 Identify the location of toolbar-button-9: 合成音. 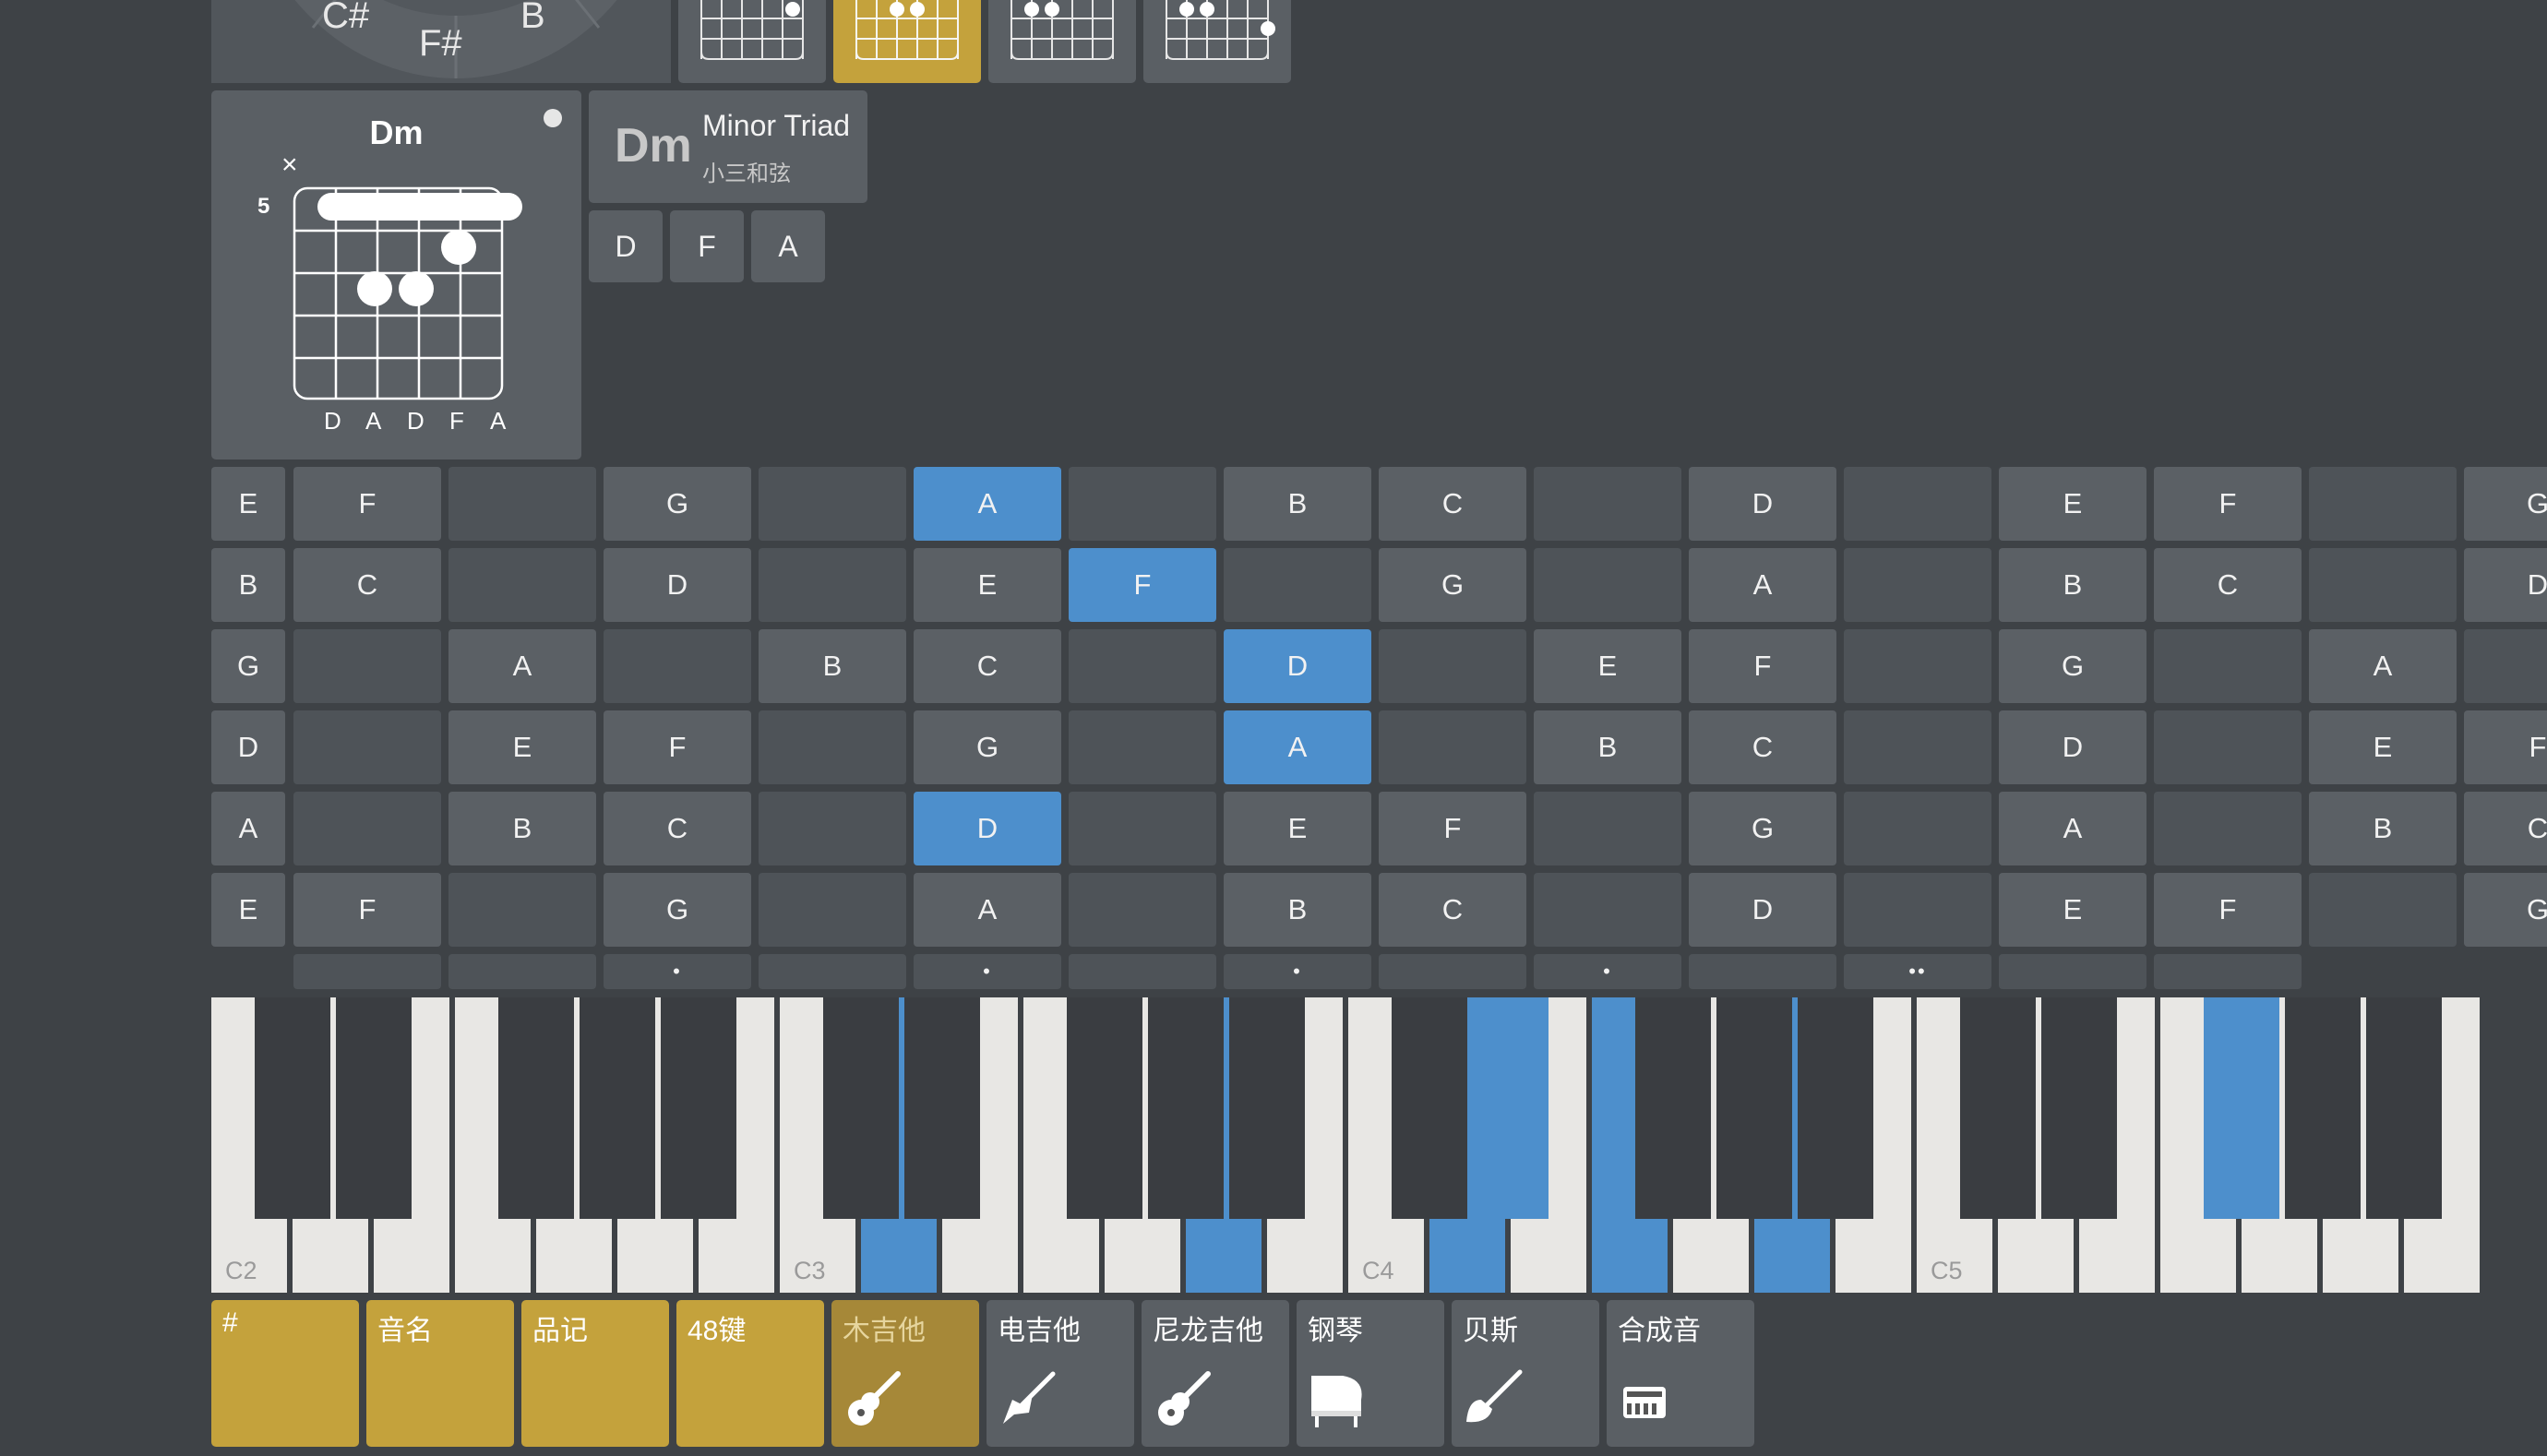
(1680, 1373).